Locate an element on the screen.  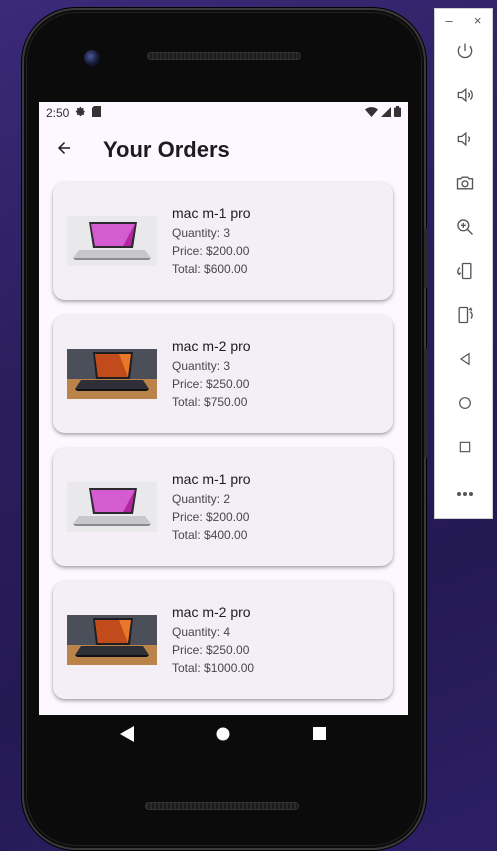
order-total: Total: $1000.00 is located at coordinates (213, 667).